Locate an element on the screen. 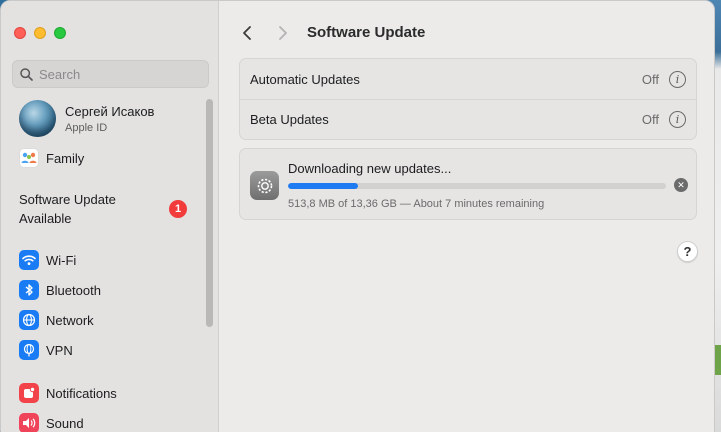 This screenshot has width=721, height=432. sidebar-item-notifications: Notifications is located at coordinates (68, 393).